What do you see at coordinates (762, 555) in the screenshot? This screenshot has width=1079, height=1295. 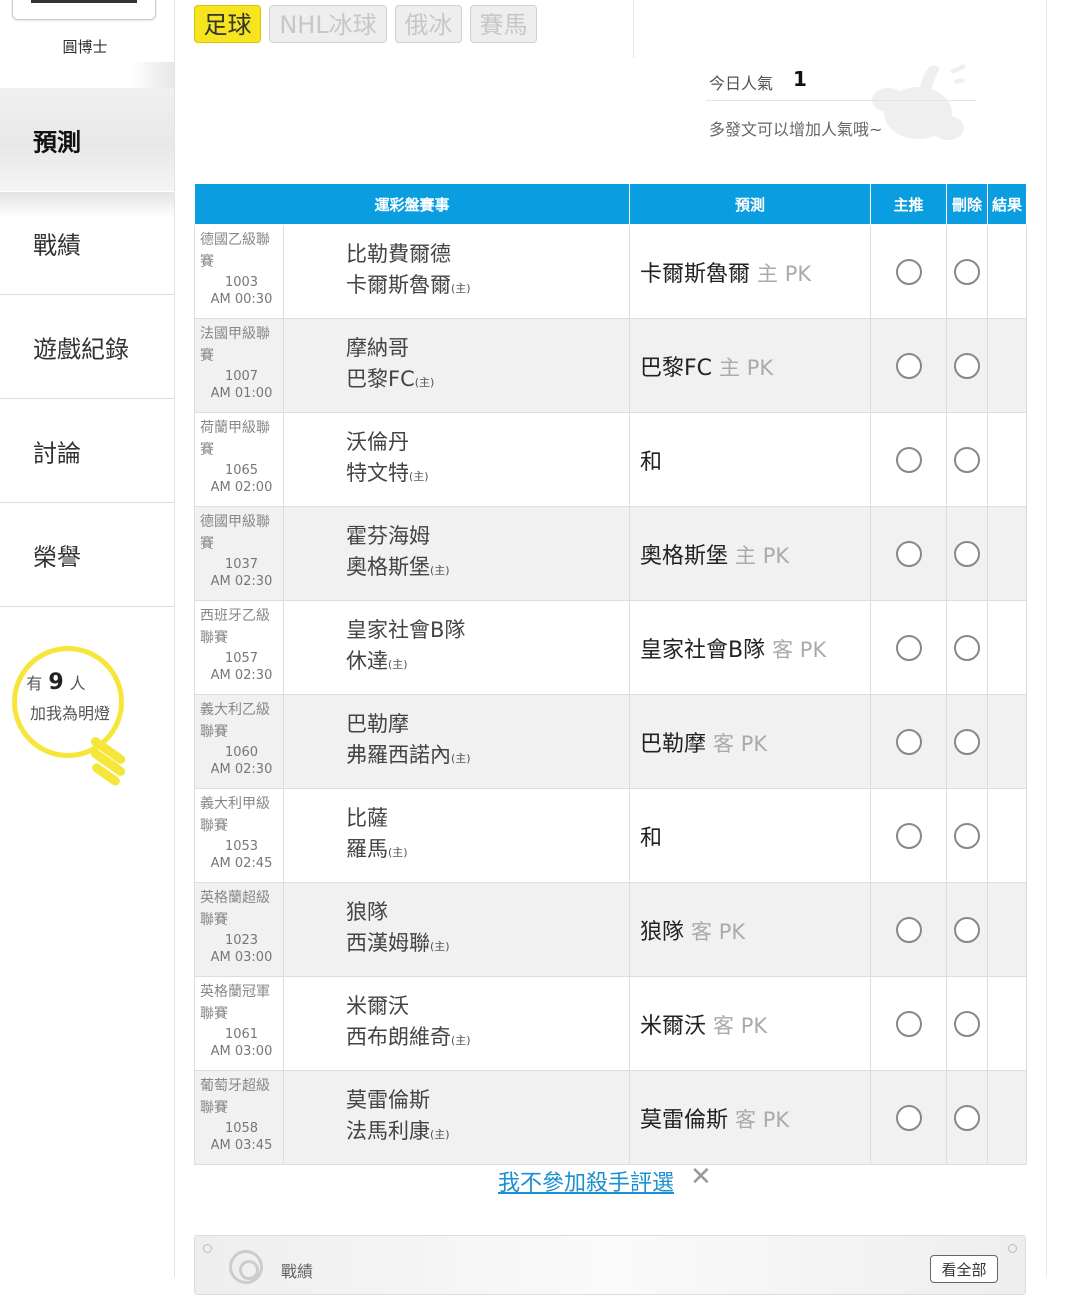 I see `prediction-type: 主 PK` at bounding box center [762, 555].